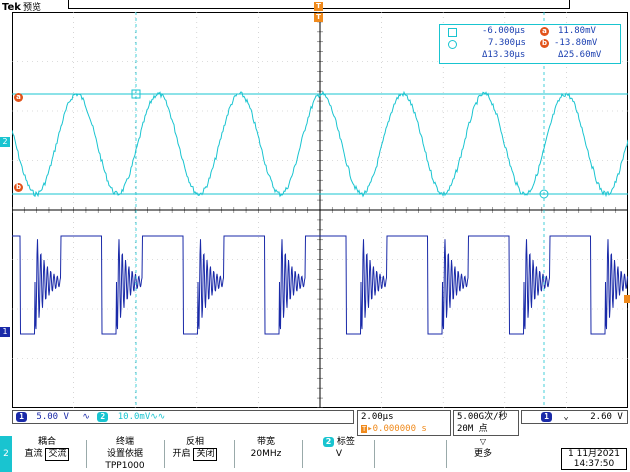 This screenshot has width=630, height=472. What do you see at coordinates (566, 417) in the screenshot?
I see `trigger-slope-icon: ⌄` at bounding box center [566, 417].